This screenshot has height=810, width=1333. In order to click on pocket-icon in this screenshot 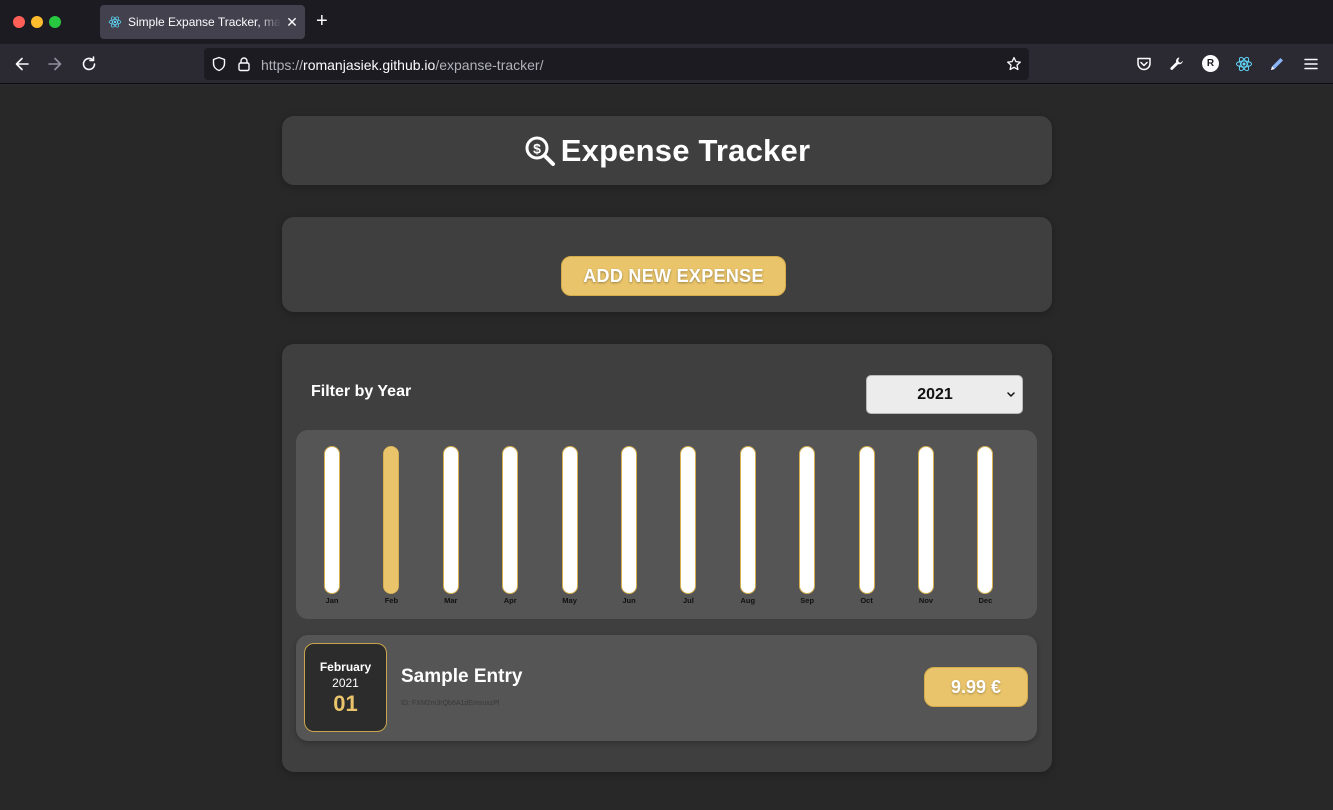, I will do `click(1144, 64)`.